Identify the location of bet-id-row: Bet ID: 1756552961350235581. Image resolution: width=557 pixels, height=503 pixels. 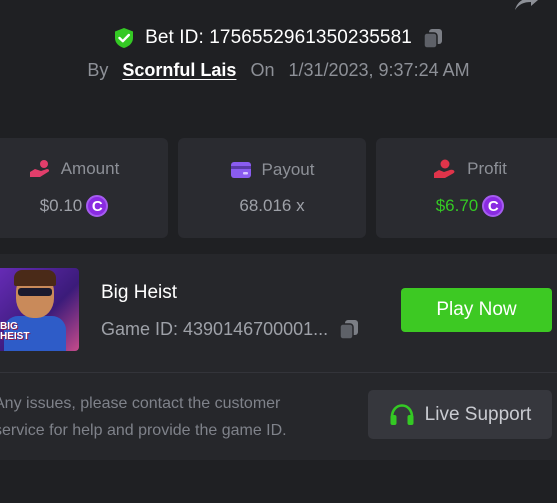
(278, 38).